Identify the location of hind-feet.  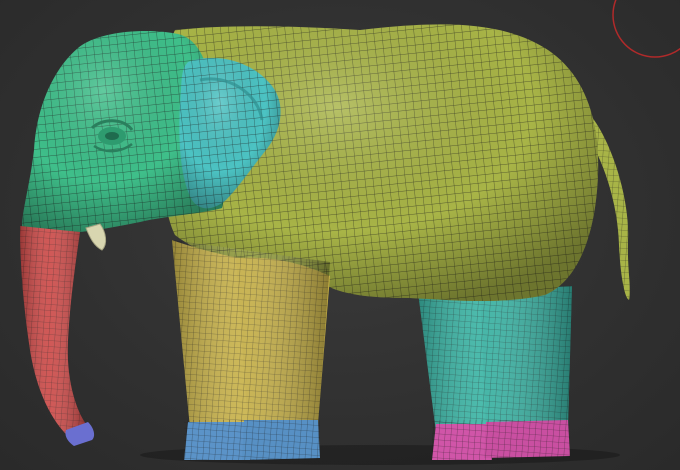
(501, 440).